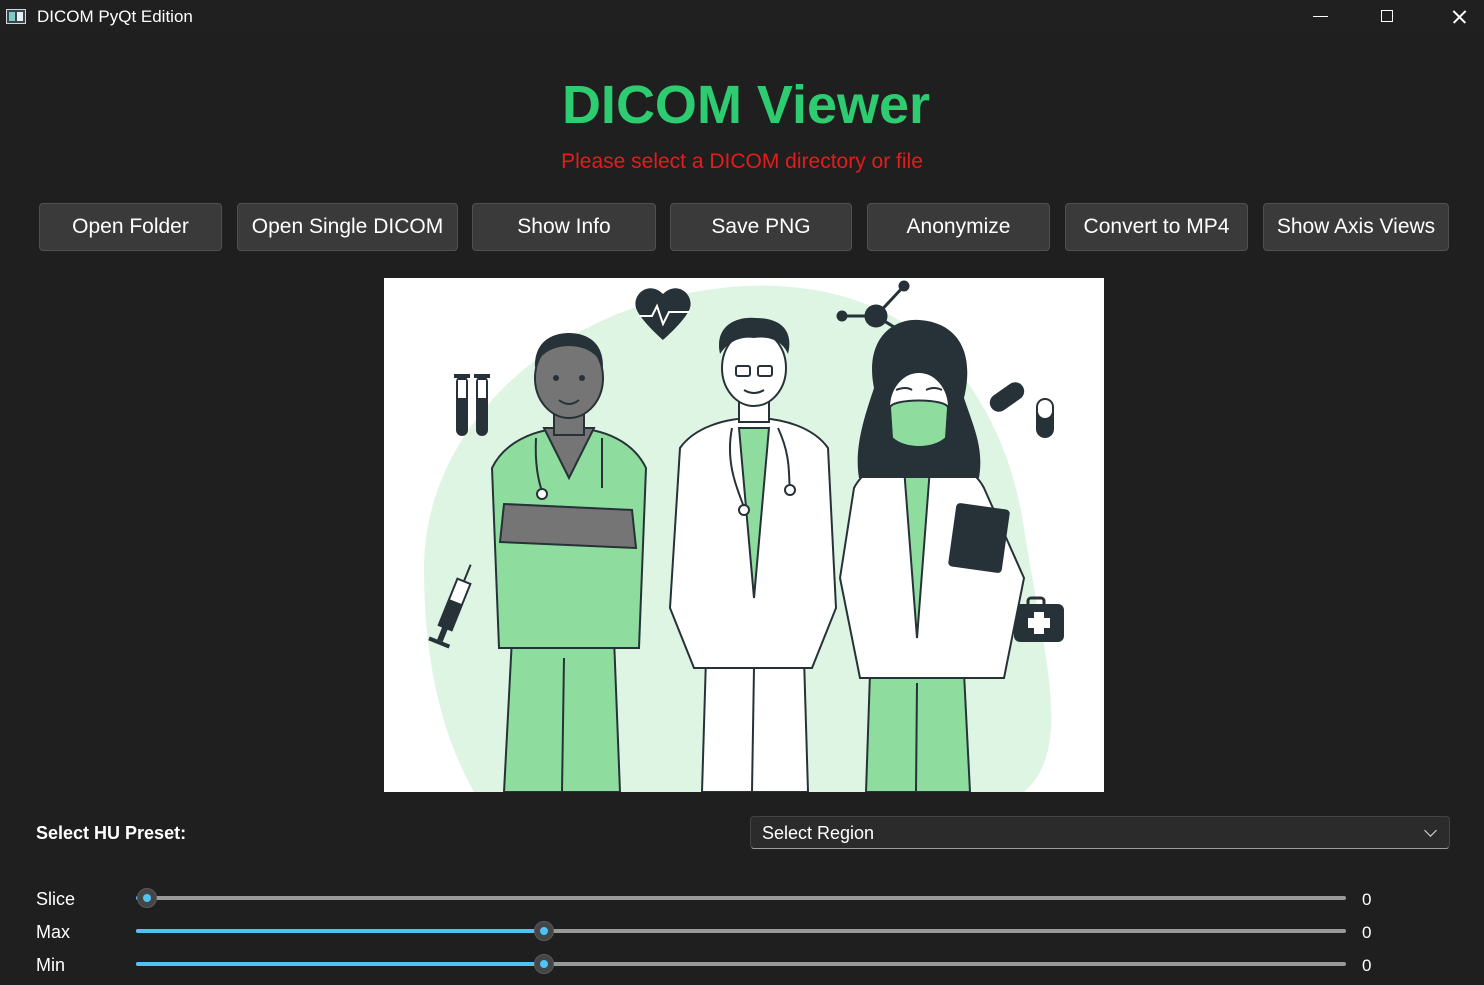  Describe the element at coordinates (1356, 227) in the screenshot. I see `show-axis-views-button: Show Axis Views` at that location.